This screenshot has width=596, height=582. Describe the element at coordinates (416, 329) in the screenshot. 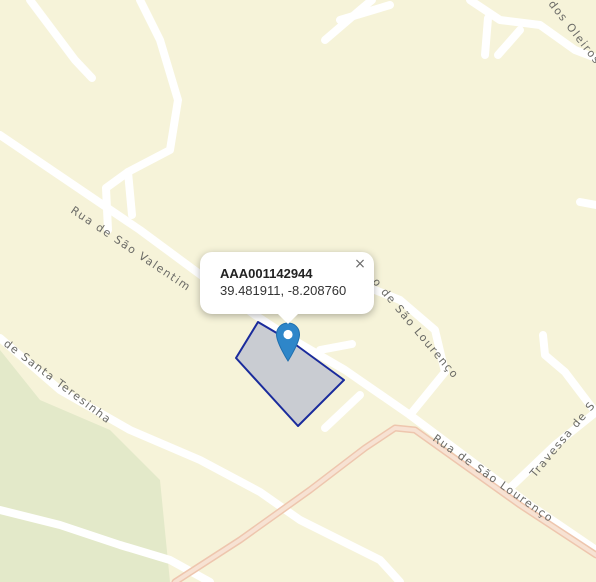

I see `street-label-sao-lourenco-north: o de São Lourenço` at that location.